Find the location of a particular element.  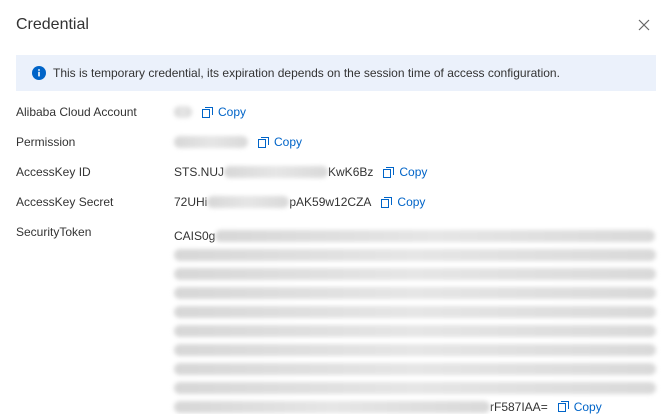

field-label: SecurityToken is located at coordinates (54, 232).